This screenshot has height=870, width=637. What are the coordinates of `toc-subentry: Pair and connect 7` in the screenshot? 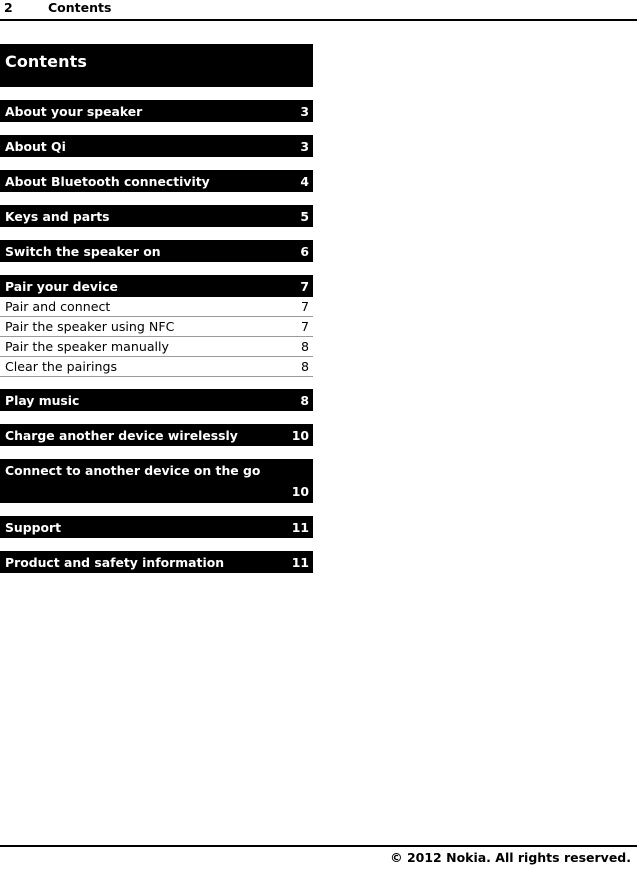 It's located at (156, 307).